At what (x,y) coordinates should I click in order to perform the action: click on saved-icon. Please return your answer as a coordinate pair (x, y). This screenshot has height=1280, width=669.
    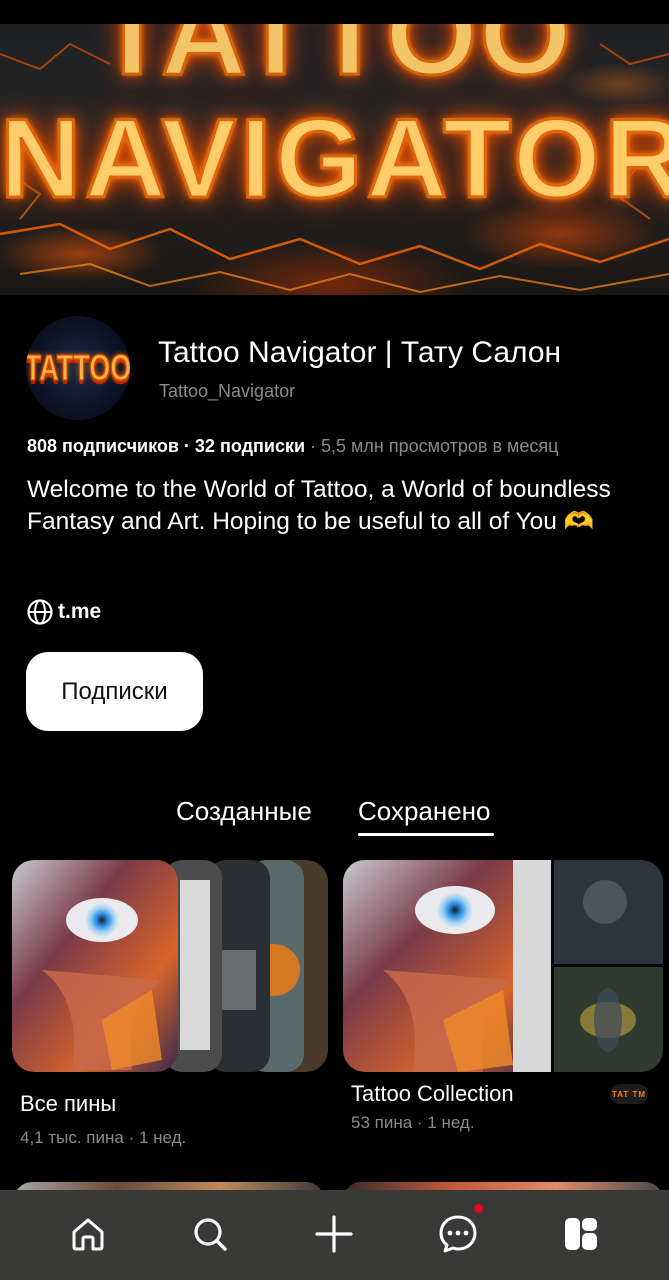
    Looking at the image, I should click on (581, 1234).